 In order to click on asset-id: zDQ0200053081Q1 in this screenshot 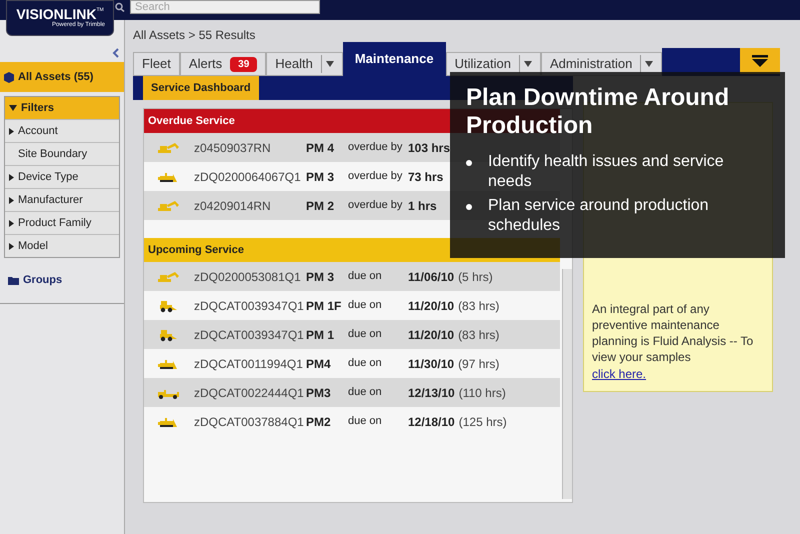, I will do `click(248, 277)`.